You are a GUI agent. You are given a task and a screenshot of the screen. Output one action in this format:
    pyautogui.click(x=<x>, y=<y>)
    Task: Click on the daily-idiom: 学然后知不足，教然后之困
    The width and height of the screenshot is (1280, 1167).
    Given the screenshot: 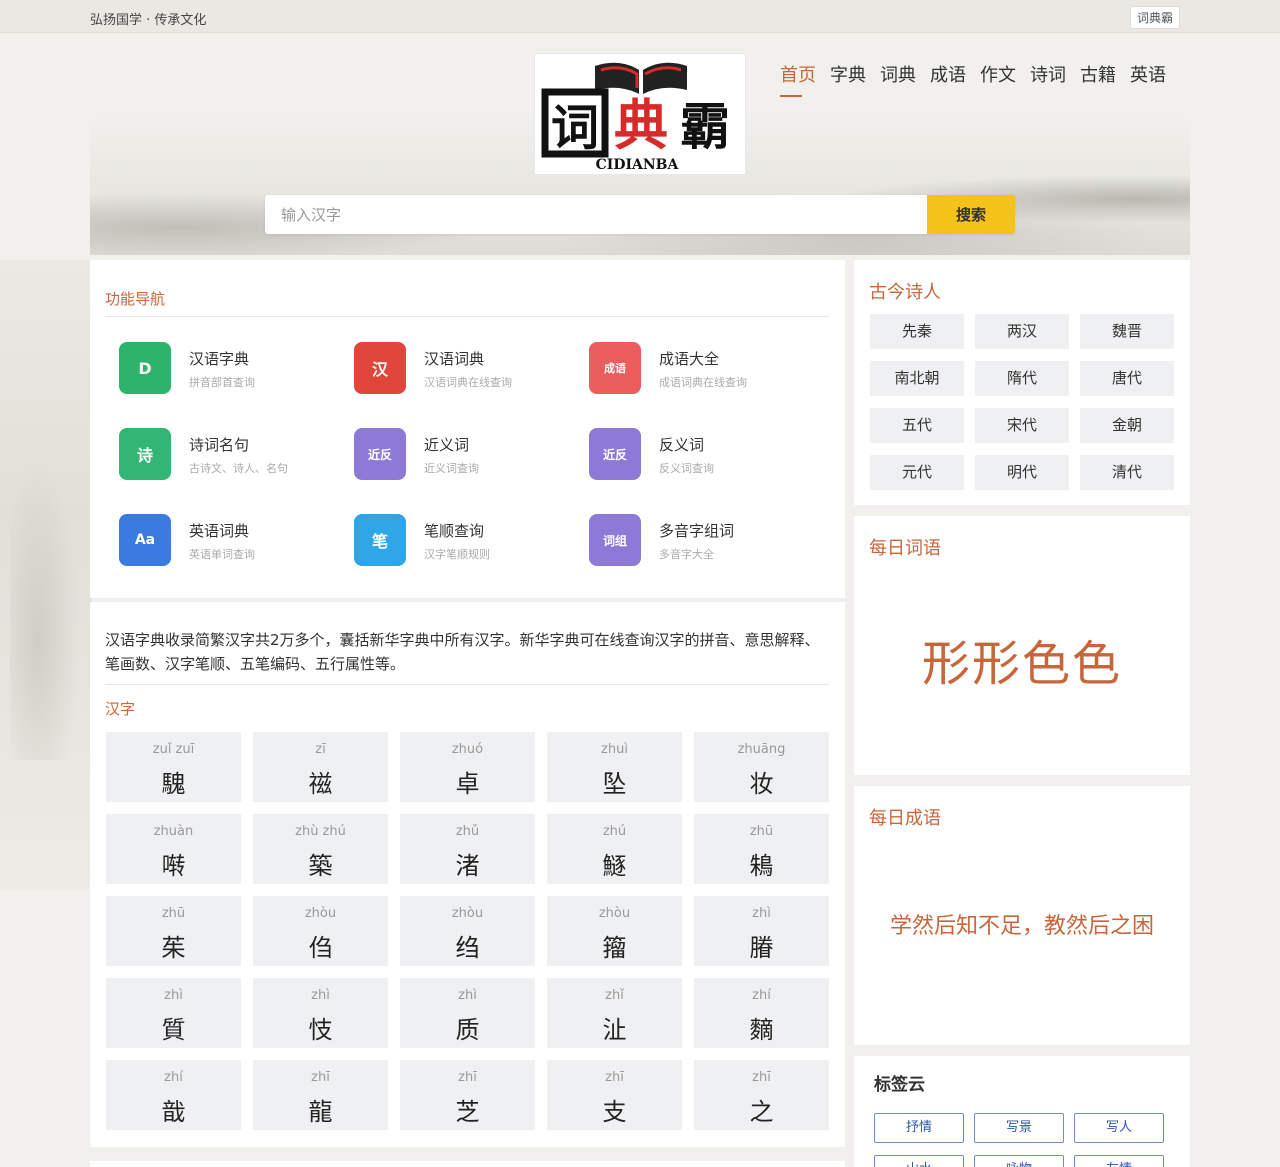 What is the action you would take?
    pyautogui.click(x=1022, y=924)
    